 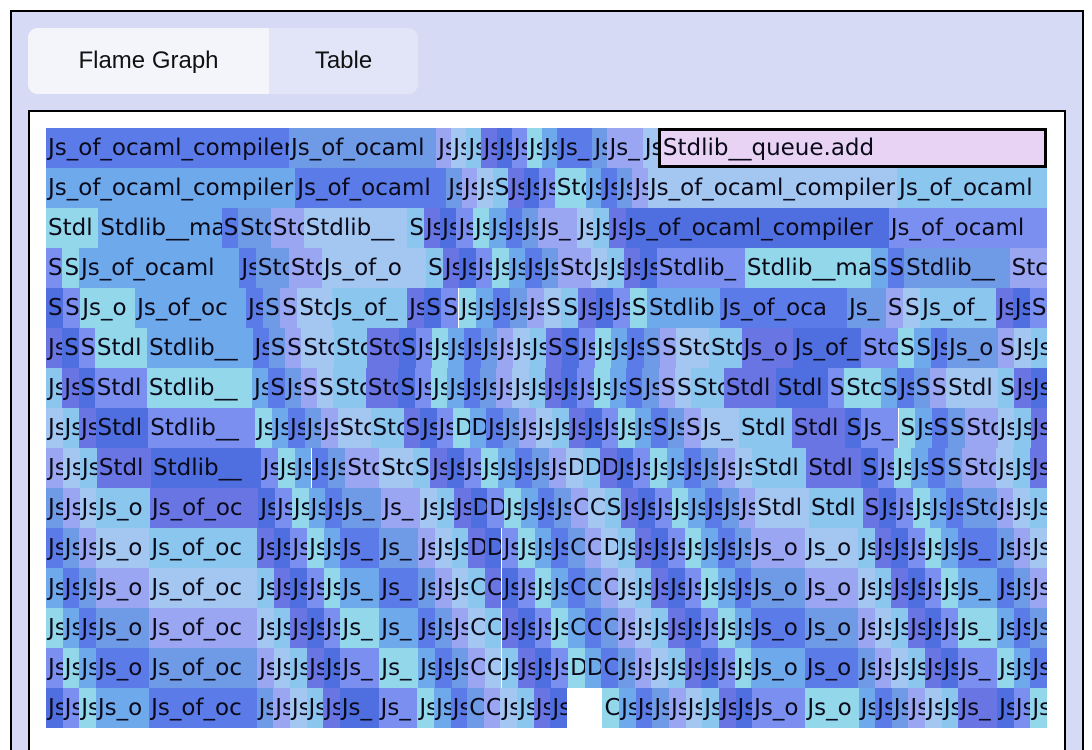 What do you see at coordinates (203, 628) in the screenshot?
I see `flame-frame: Js_of_oc` at bounding box center [203, 628].